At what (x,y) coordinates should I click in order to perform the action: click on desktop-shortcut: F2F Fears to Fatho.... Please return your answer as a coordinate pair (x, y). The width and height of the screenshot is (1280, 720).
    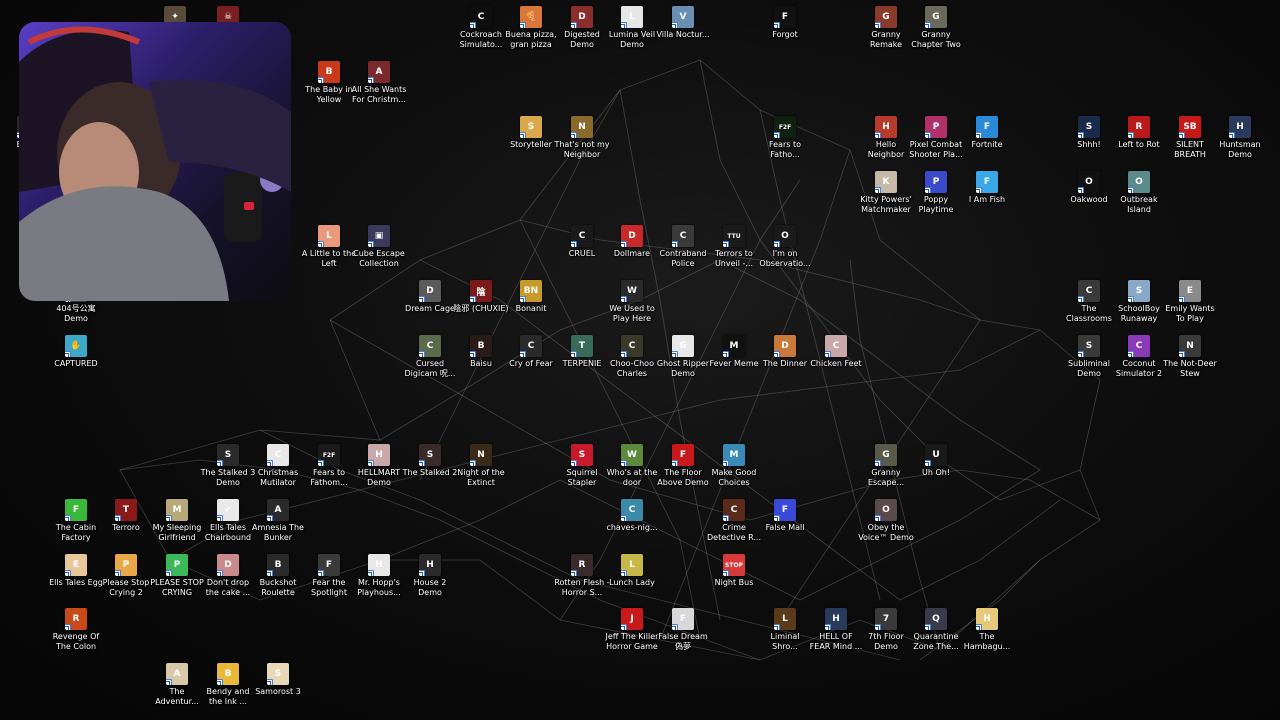
    Looking at the image, I should click on (785, 141).